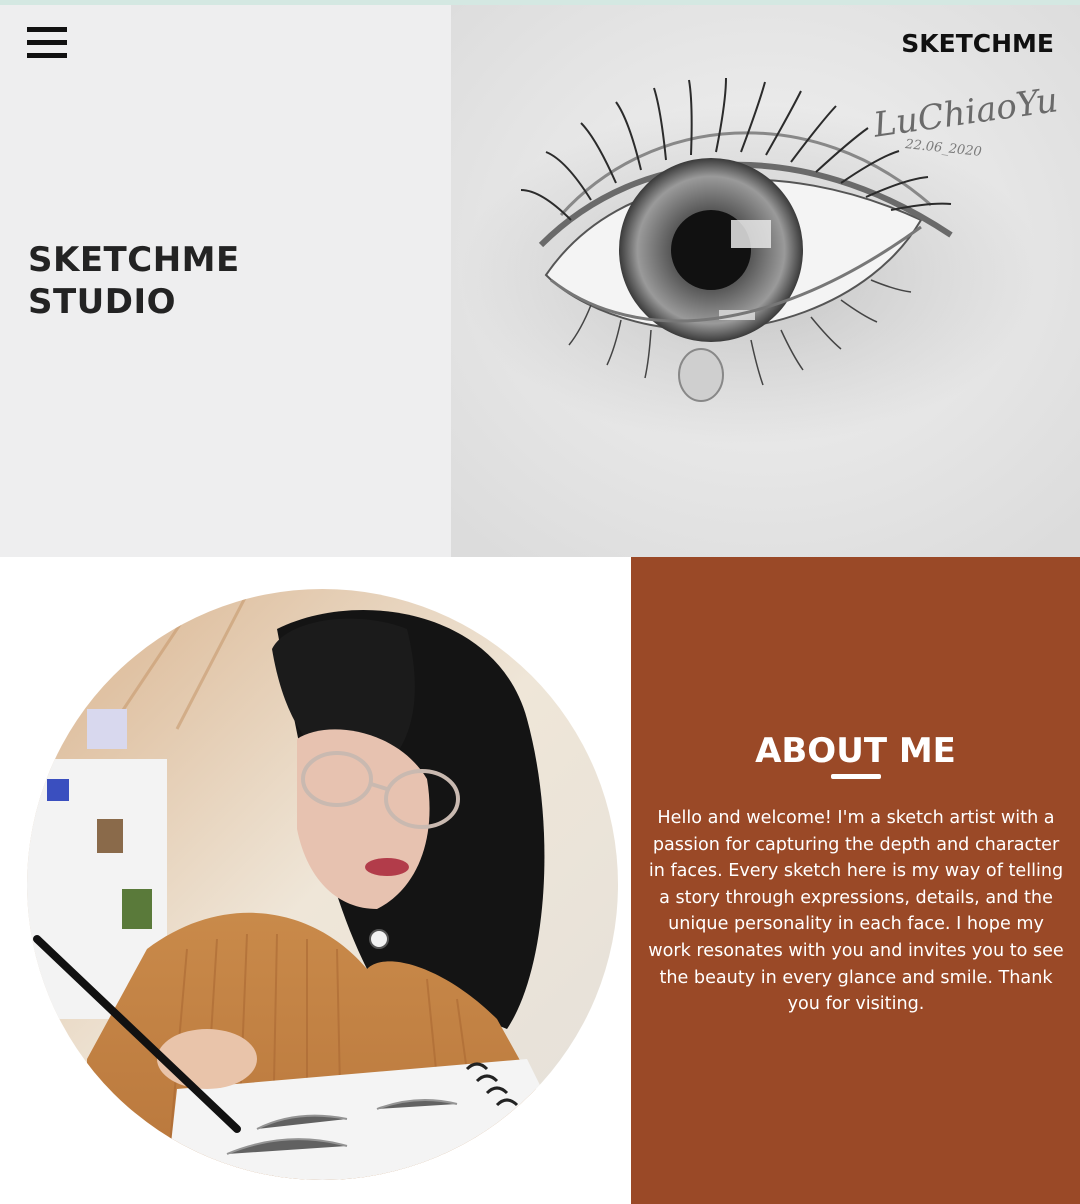 The height and width of the screenshot is (1204, 1080). What do you see at coordinates (208, 281) in the screenshot?
I see `hero-title: SKETCHME STUDIO` at bounding box center [208, 281].